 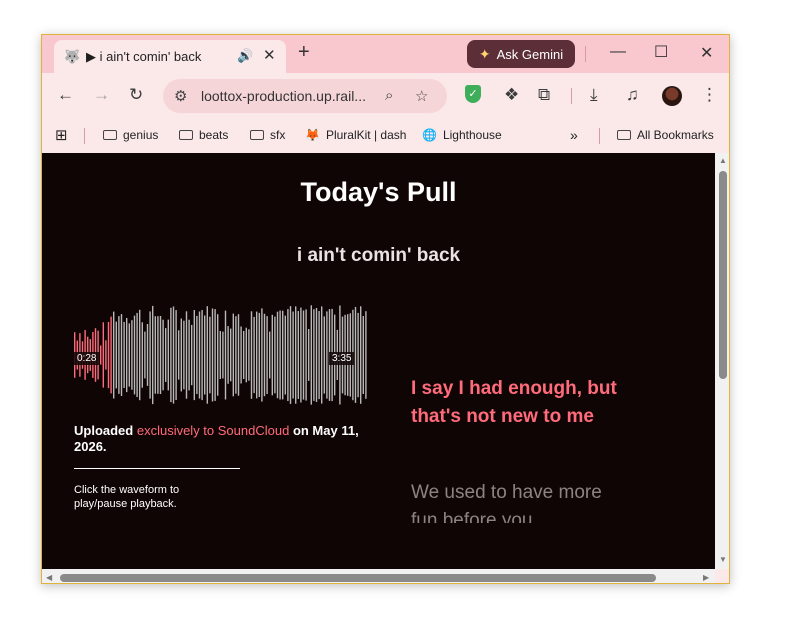 I want to click on forward-arrow-icon: →, so click(x=101, y=95).